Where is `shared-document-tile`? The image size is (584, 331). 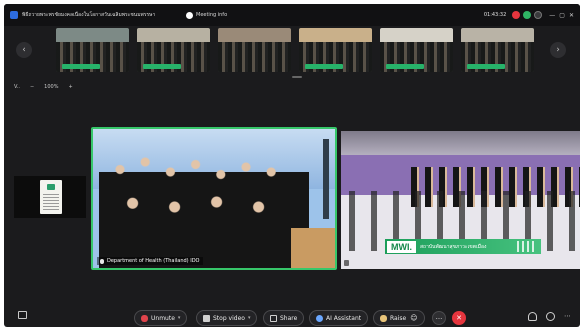
shared-document-tile is located at coordinates (50, 197).